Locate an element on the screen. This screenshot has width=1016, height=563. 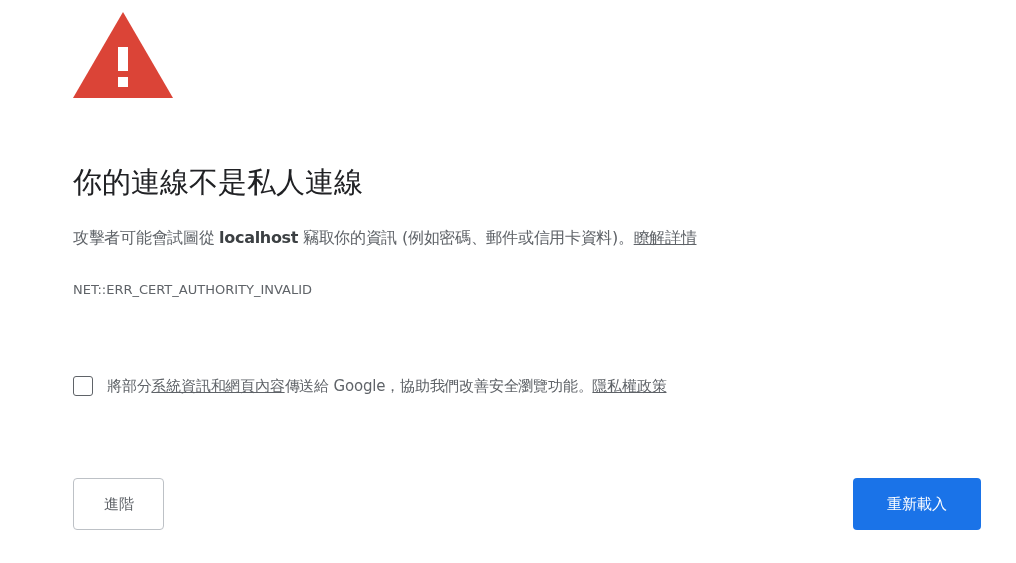
heading: 你的連線不是私人連線 is located at coordinates (218, 182).